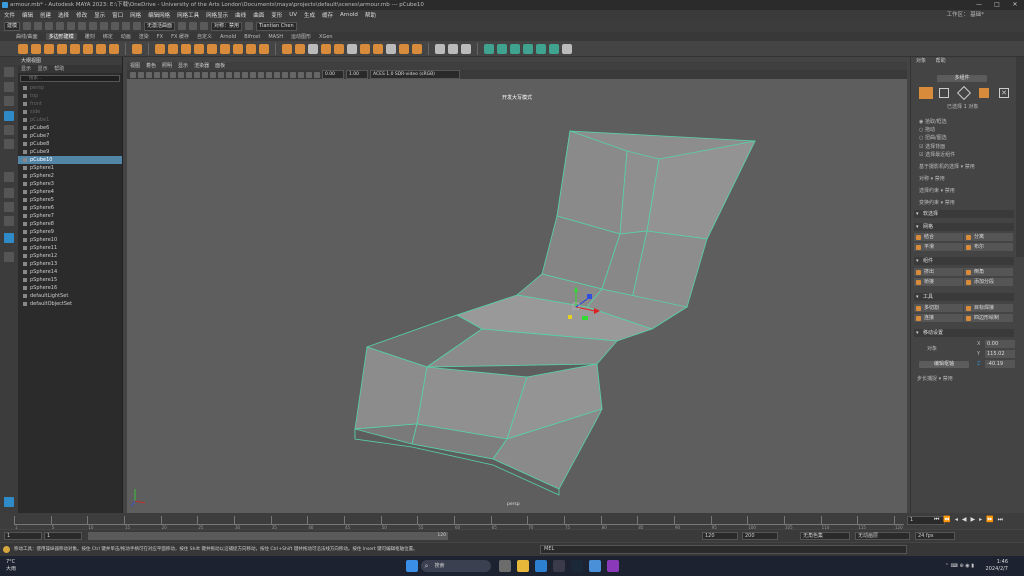  What do you see at coordinates (197, 74) in the screenshot?
I see `field-chart-icon` at bounding box center [197, 74].